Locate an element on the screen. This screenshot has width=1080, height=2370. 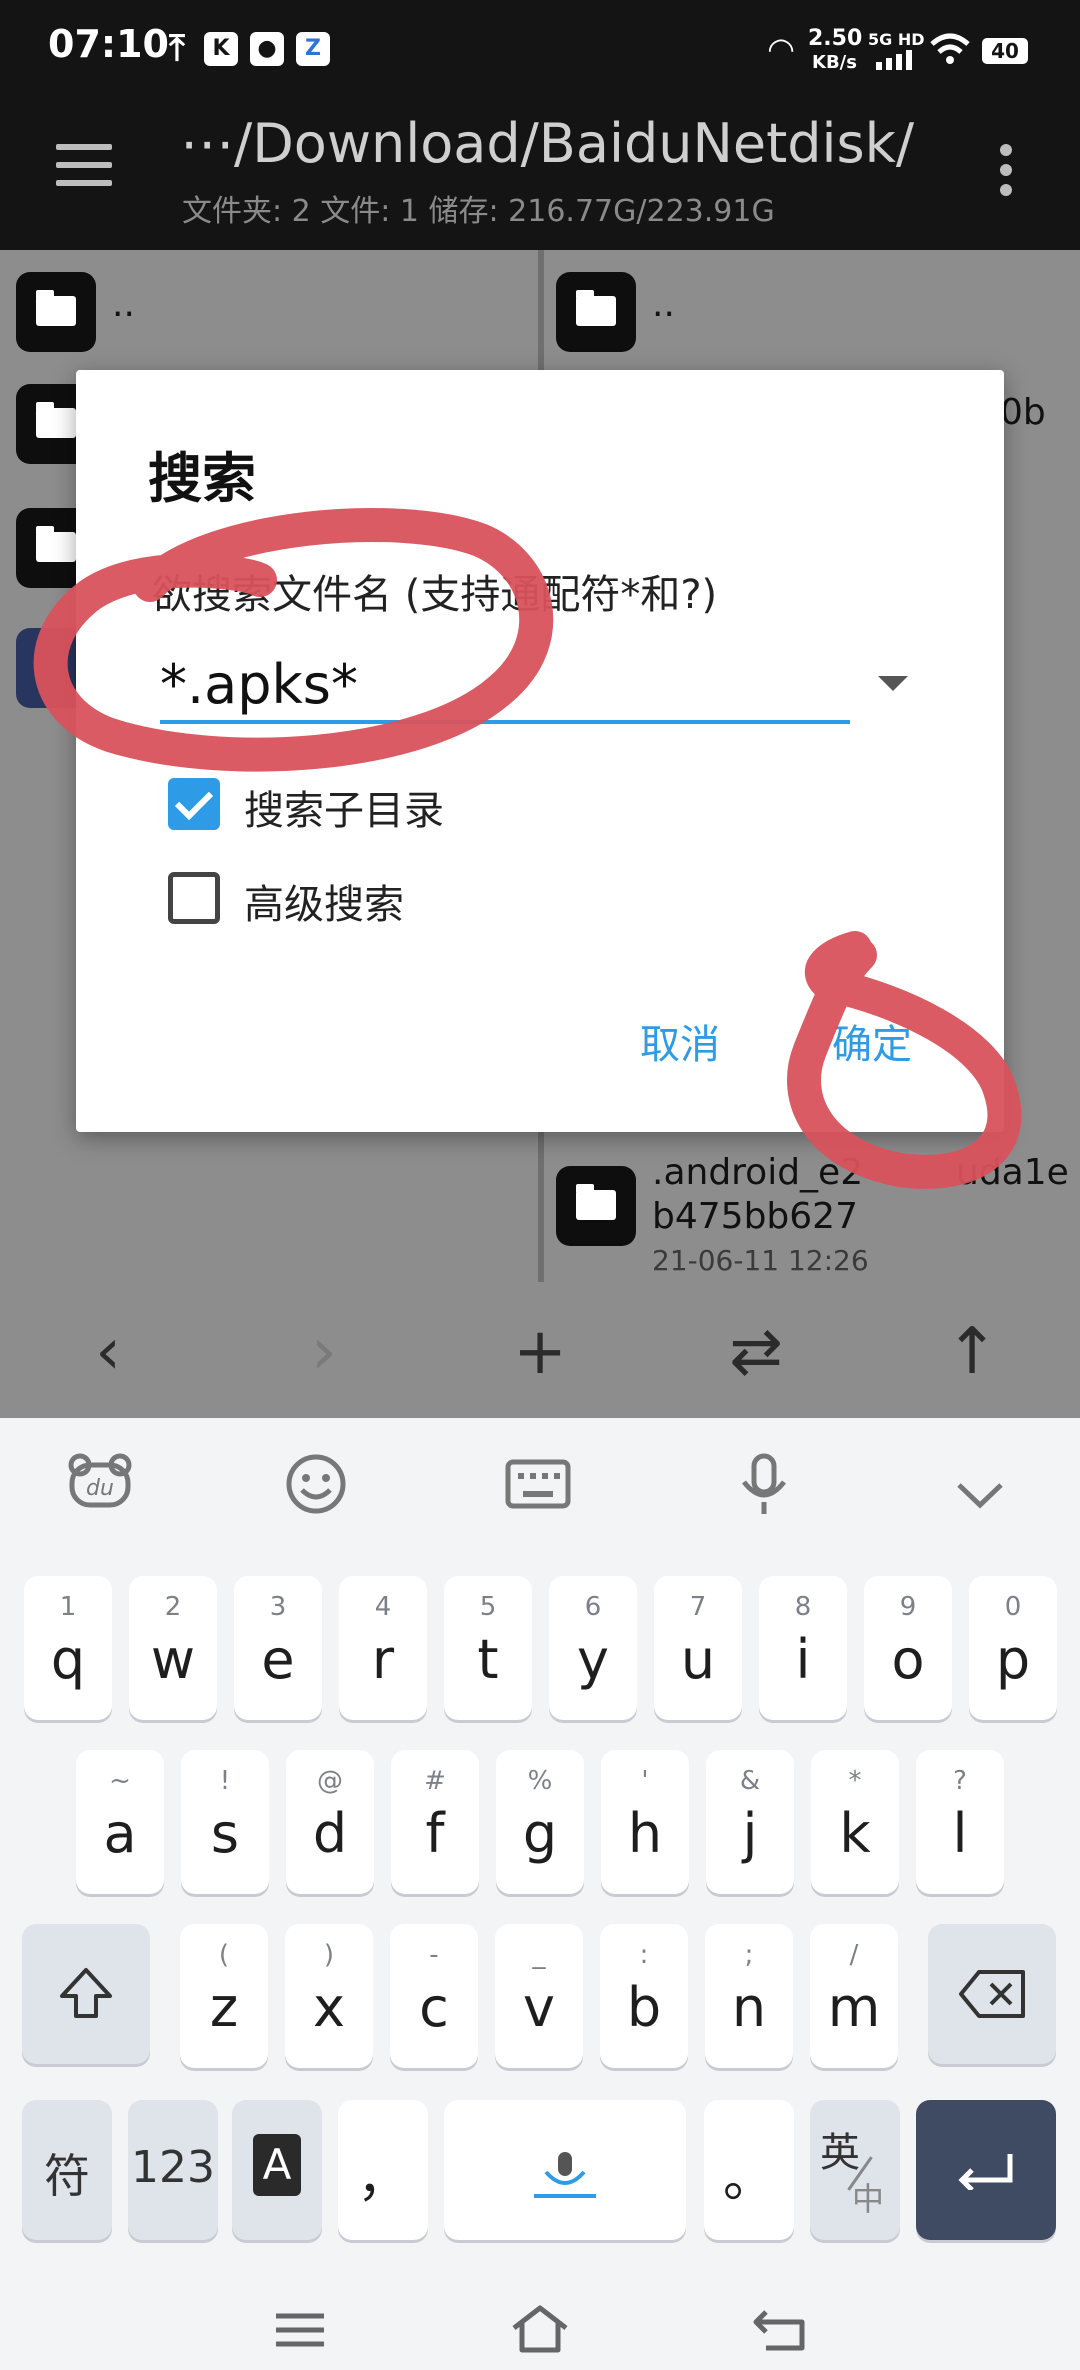
key-t: 5t is located at coordinates (488, 1648).